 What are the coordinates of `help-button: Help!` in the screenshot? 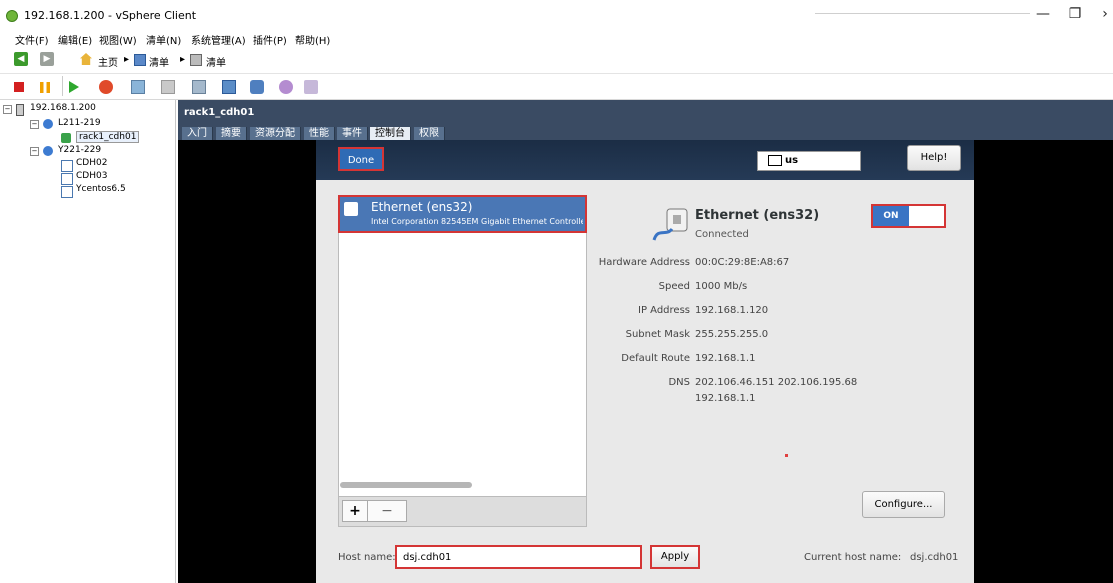 It's located at (934, 158).